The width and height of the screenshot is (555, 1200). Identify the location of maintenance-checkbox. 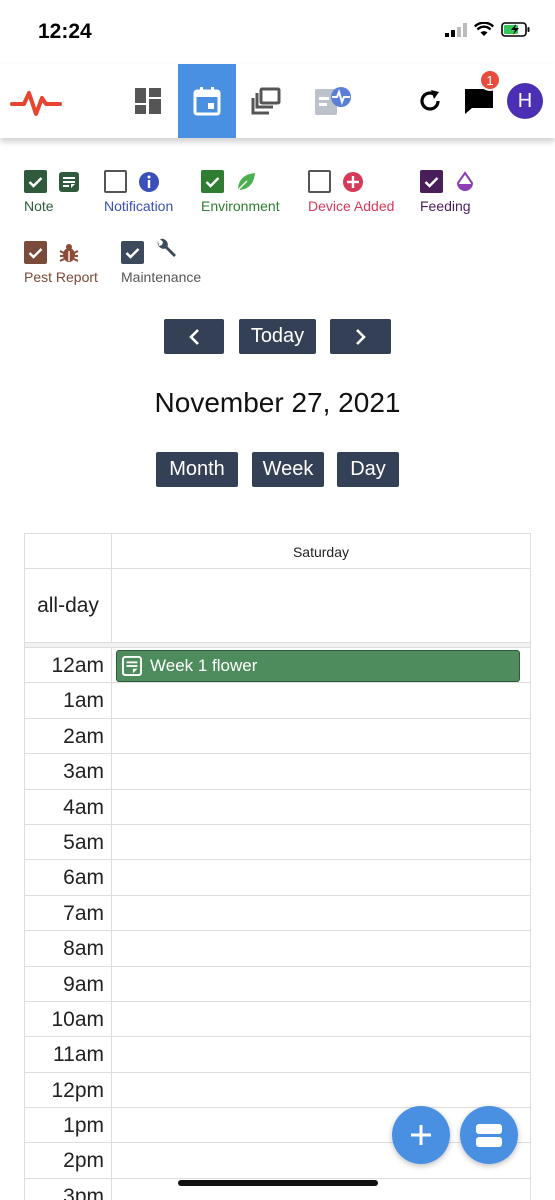
(132, 252).